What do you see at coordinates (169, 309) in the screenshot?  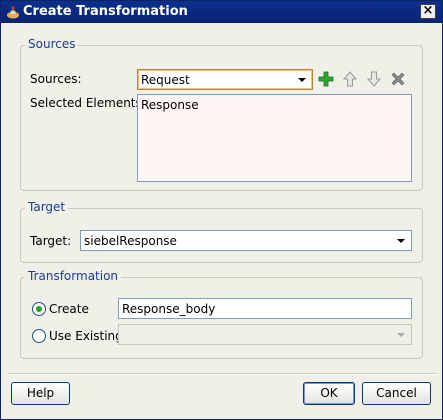 I see `create-name-value: Response_body` at bounding box center [169, 309].